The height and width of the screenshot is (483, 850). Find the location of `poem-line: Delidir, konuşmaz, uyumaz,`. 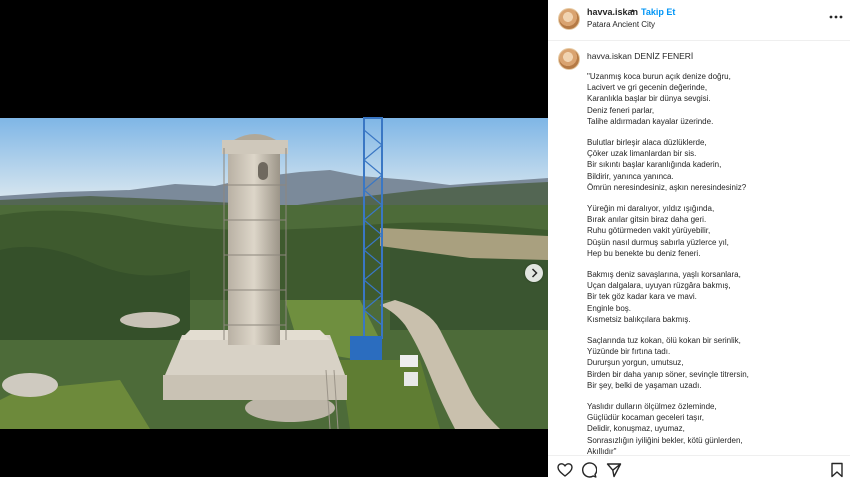

poem-line: Delidir, konuşmaz, uyumaz, is located at coordinates (636, 429).